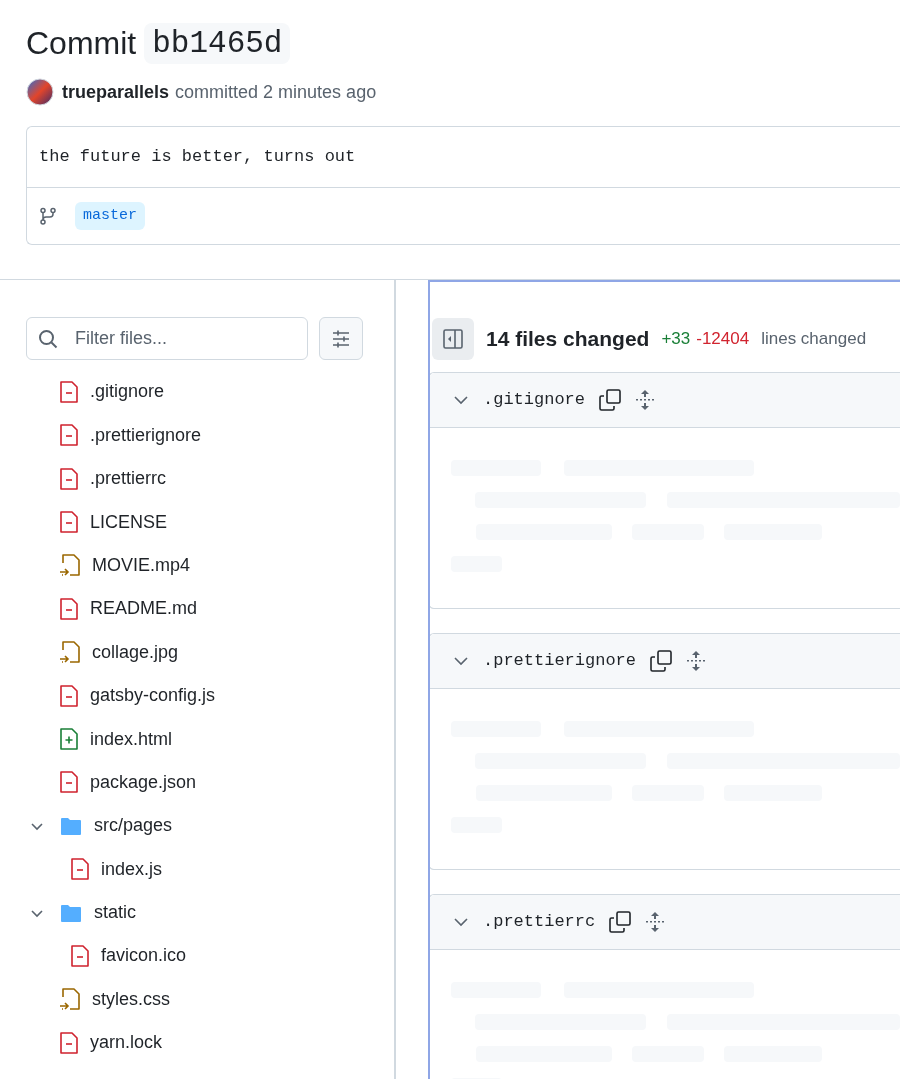 Image resolution: width=900 pixels, height=1082 pixels. I want to click on sliders-icon, so click(341, 338).